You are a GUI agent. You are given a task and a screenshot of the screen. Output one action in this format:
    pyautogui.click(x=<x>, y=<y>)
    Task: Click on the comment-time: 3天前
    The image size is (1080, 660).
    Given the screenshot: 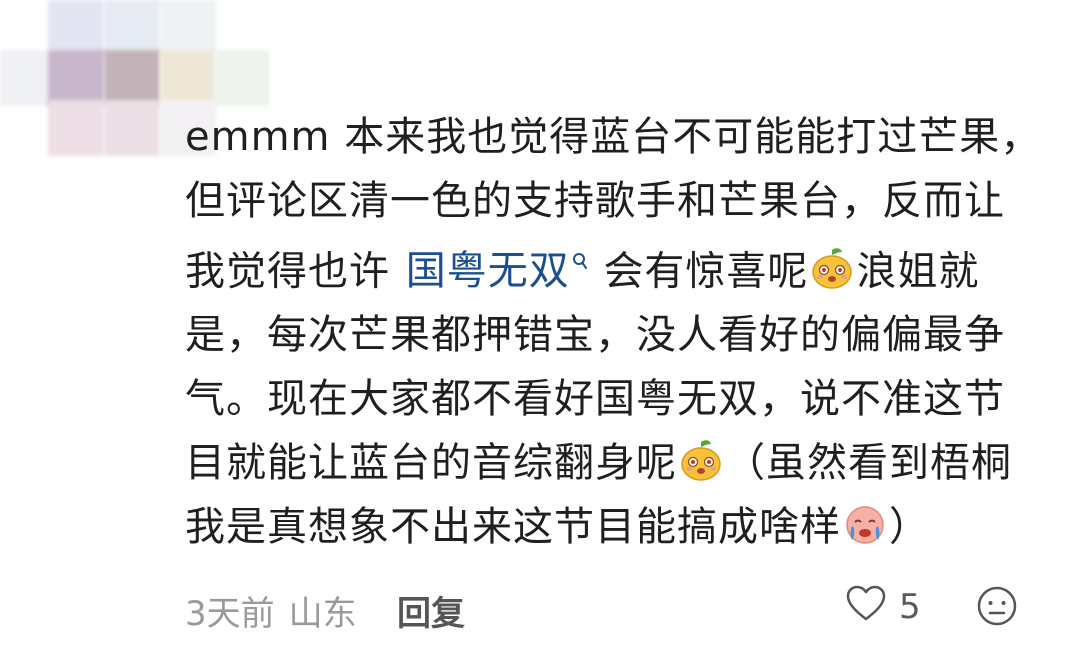 What is the action you would take?
    pyautogui.click(x=230, y=614)
    